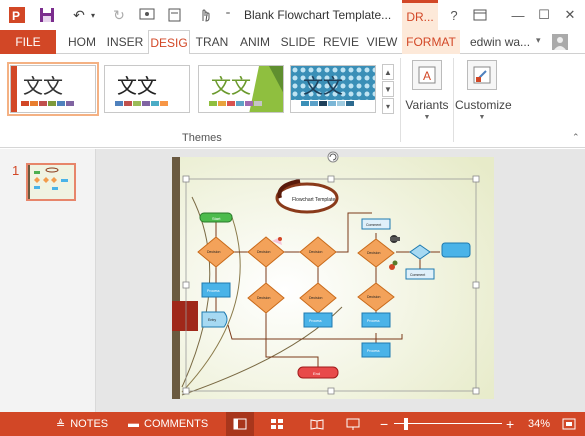 This screenshot has height=436, width=585. What do you see at coordinates (384, 424) in the screenshot?
I see `zoom-out-button: −` at bounding box center [384, 424].